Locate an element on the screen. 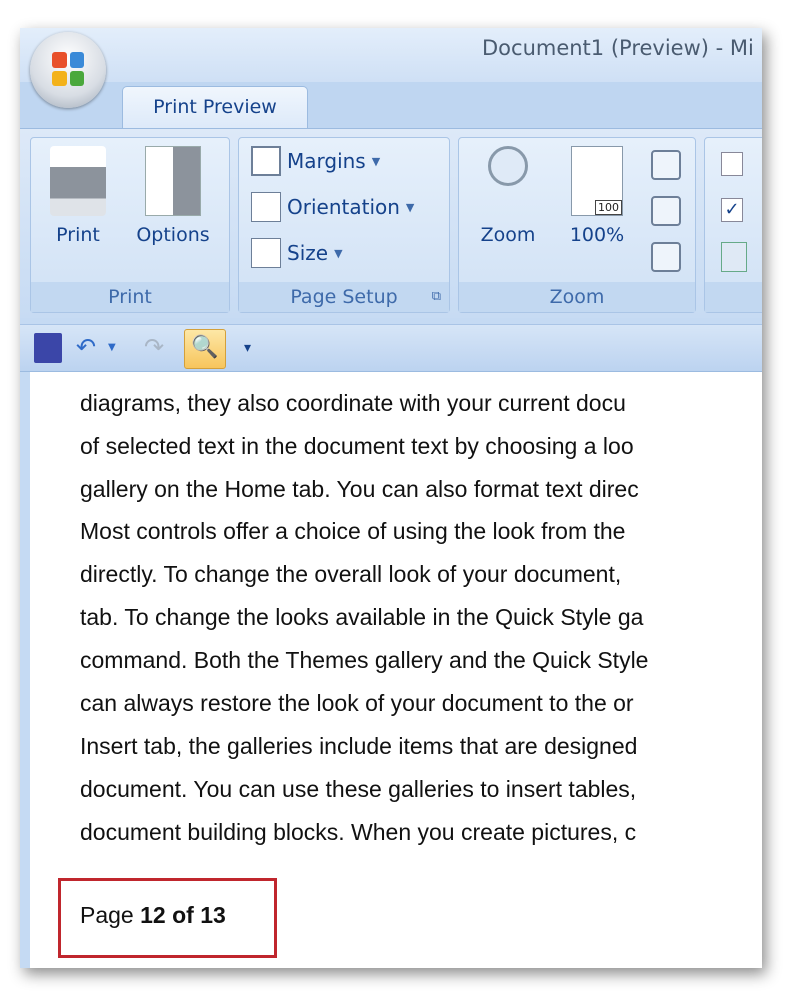 The width and height of the screenshot is (792, 1000). page-100-icon: 100 is located at coordinates (597, 181).